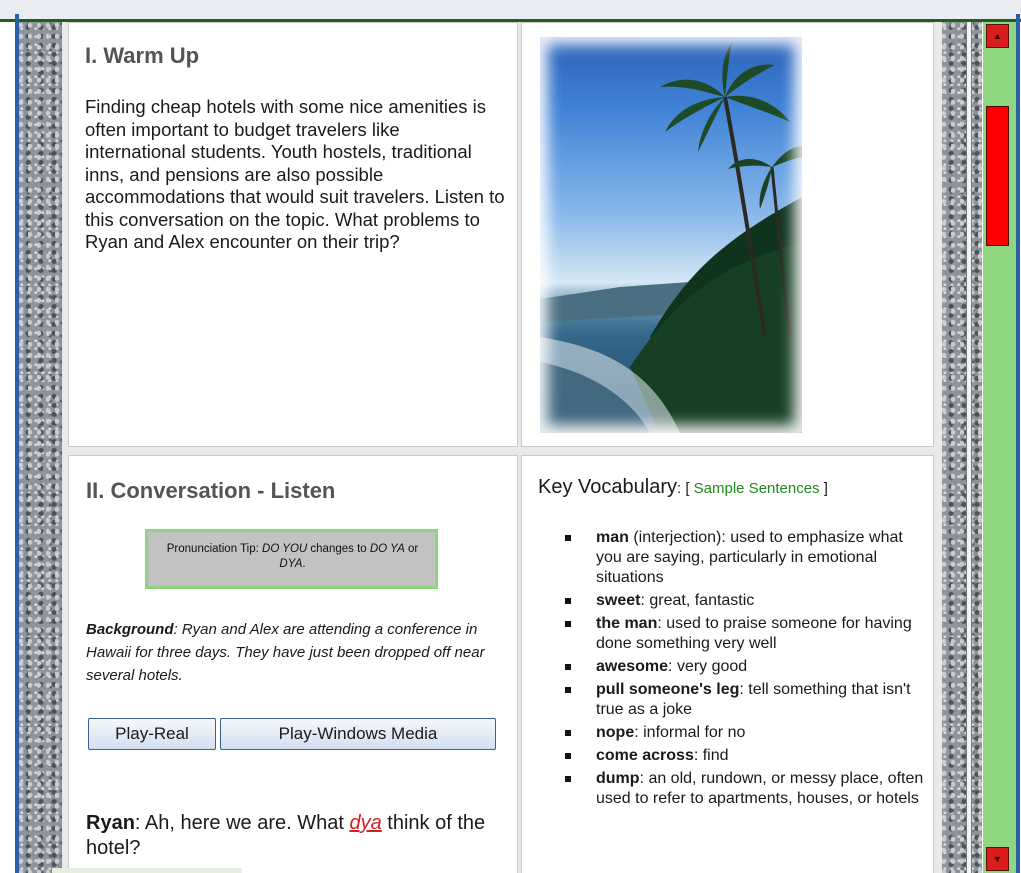 This screenshot has height=873, width=1021. Describe the element at coordinates (823, 488) in the screenshot. I see `close-bracket: ]` at that location.